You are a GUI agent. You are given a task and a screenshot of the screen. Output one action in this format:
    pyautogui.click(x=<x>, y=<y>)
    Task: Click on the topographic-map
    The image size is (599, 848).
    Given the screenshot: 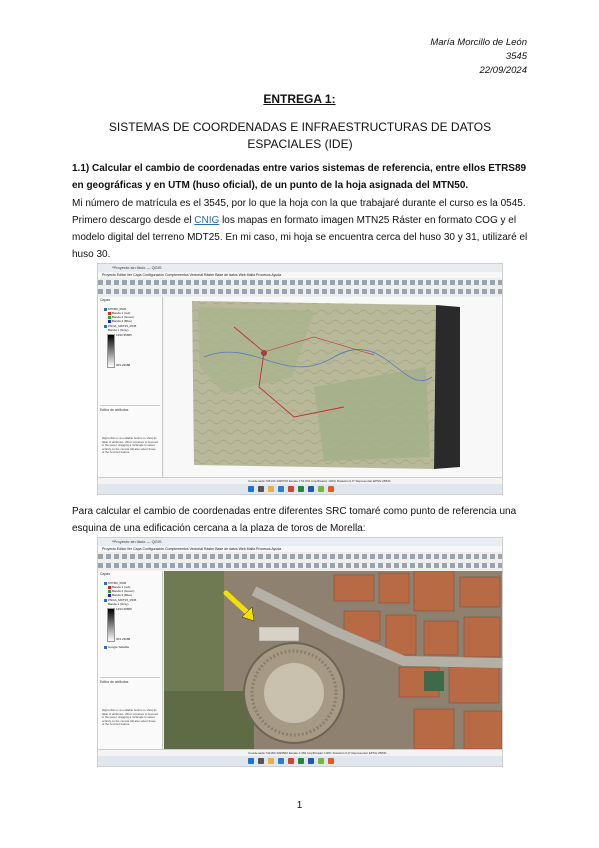 What is the action you would take?
    pyautogui.click(x=326, y=385)
    